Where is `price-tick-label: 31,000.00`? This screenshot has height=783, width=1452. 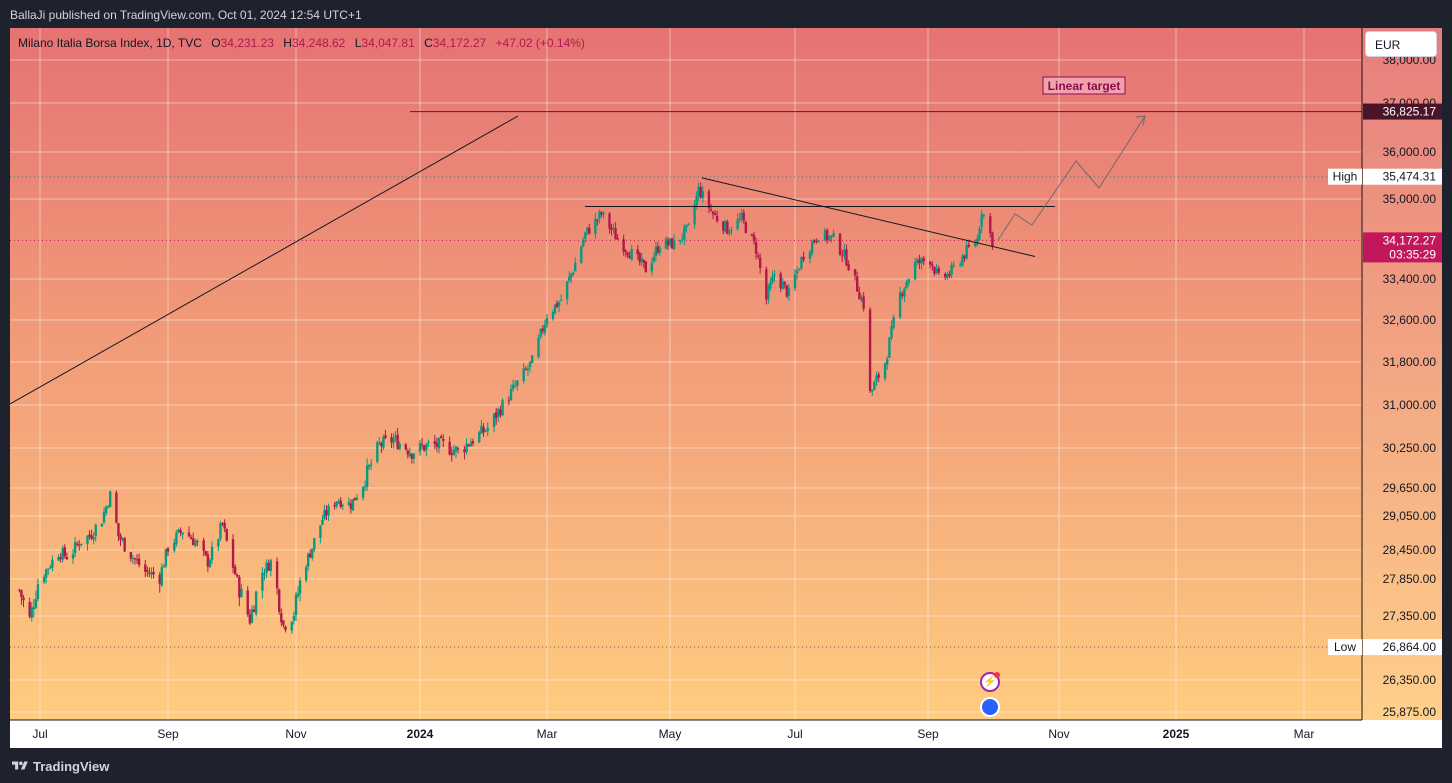 price-tick-label: 31,000.00 is located at coordinates (1410, 405).